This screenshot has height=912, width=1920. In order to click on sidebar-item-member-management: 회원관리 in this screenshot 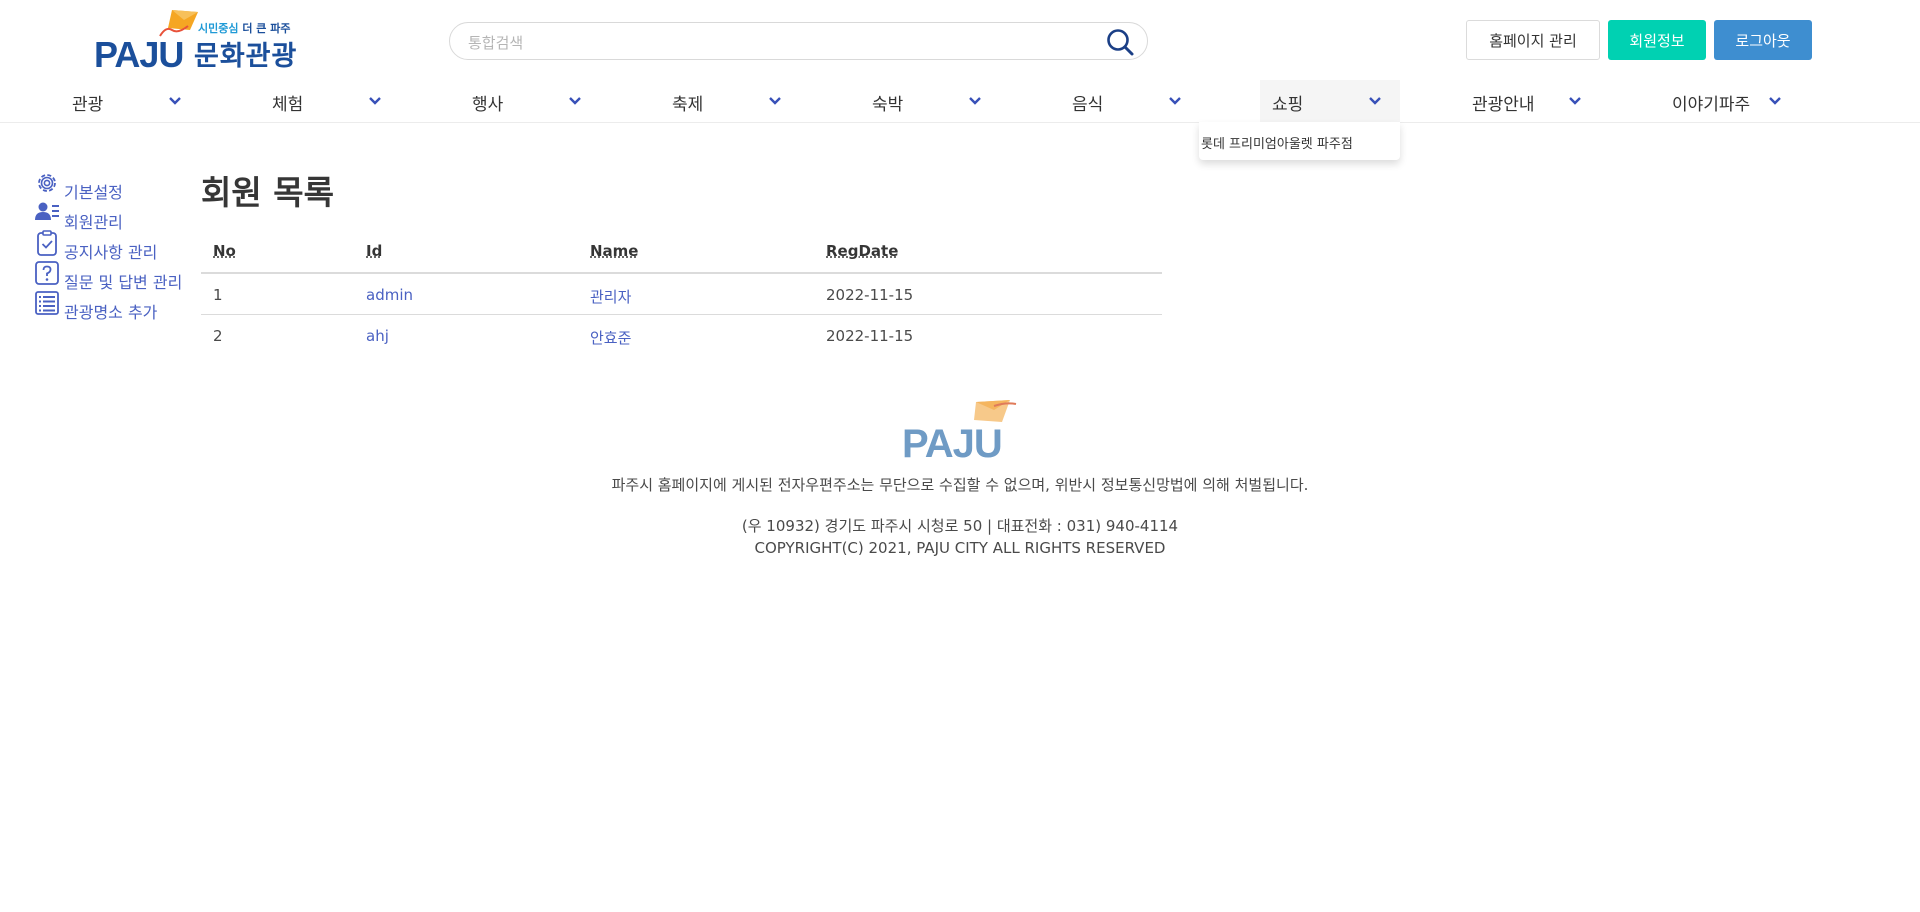, I will do `click(119, 216)`.